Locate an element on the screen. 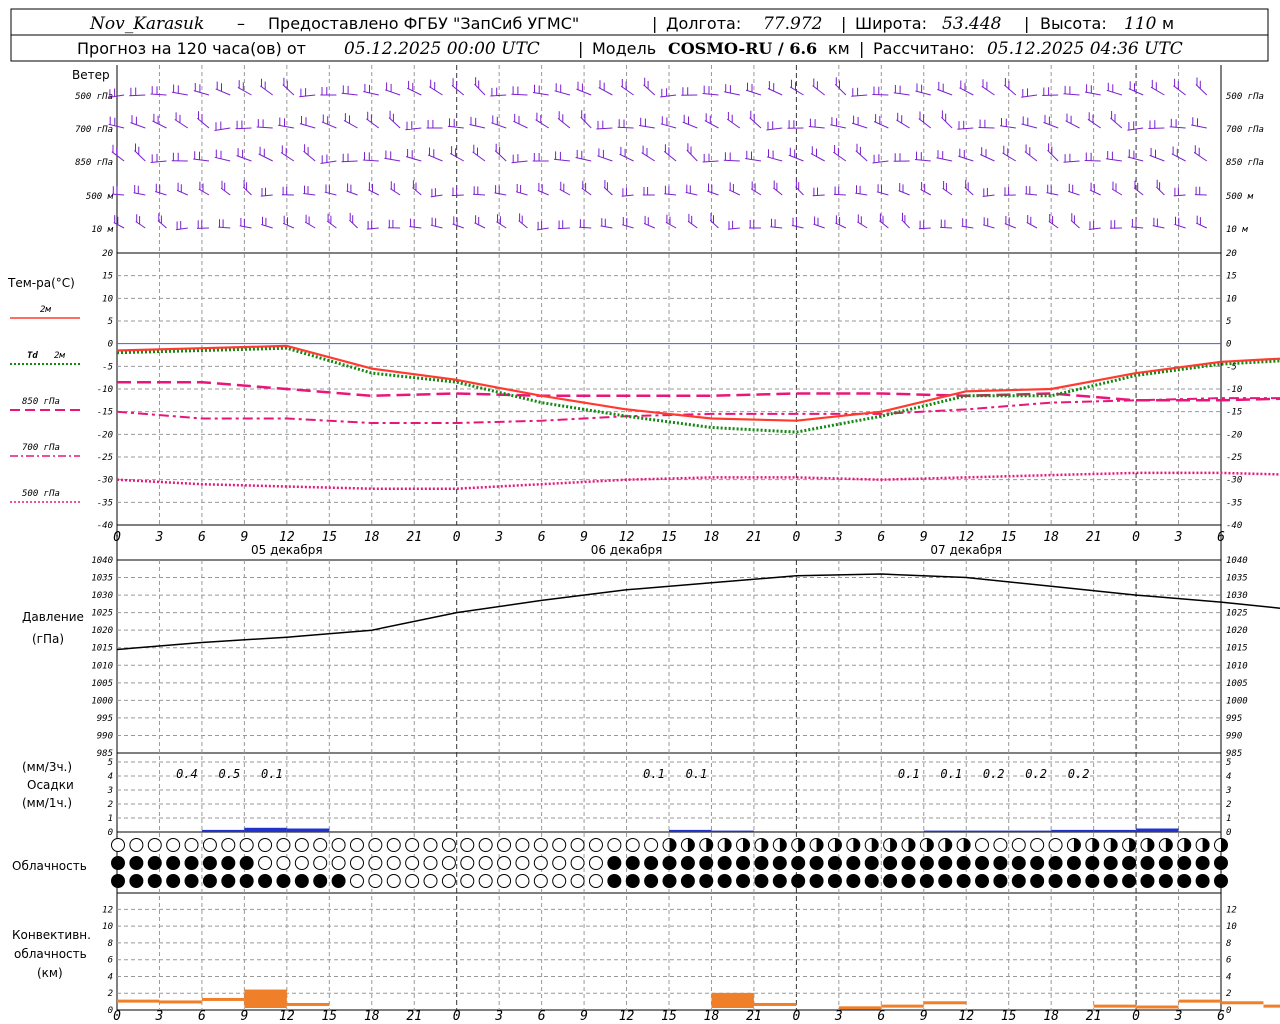 Image resolution: width=1280 pixels, height=1024 pixels. temp-title: Тем-ра(°C) is located at coordinates (41, 283).